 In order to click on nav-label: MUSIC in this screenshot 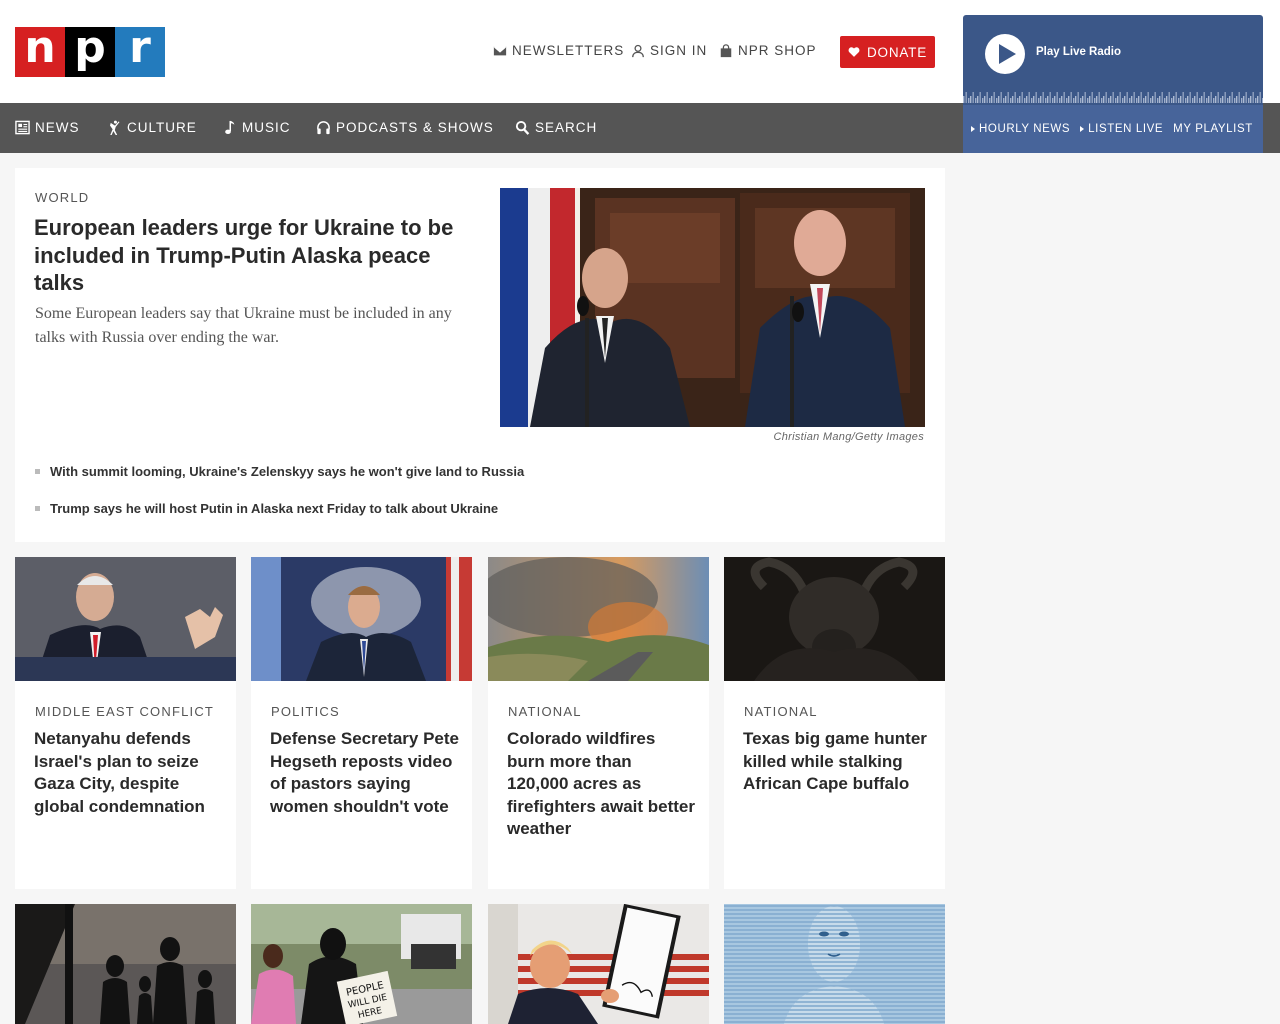, I will do `click(266, 127)`.